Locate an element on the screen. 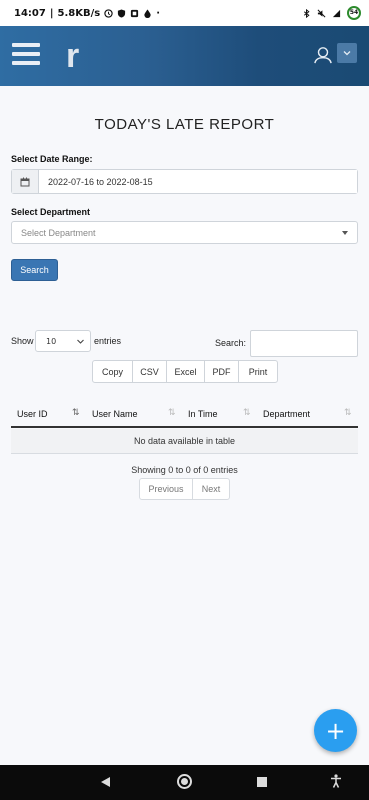 Image resolution: width=369 pixels, height=800 pixels. date-range-field: 2022-07-16 to 2022-08-15 is located at coordinates (184, 181).